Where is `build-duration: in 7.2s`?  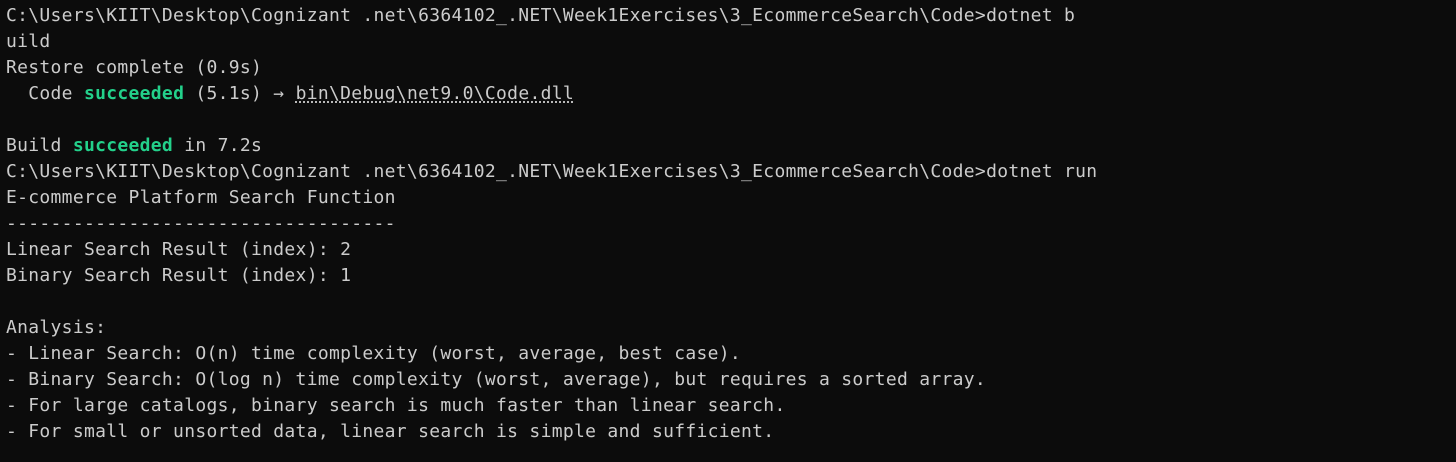
build-duration: in 7.2s is located at coordinates (218, 145).